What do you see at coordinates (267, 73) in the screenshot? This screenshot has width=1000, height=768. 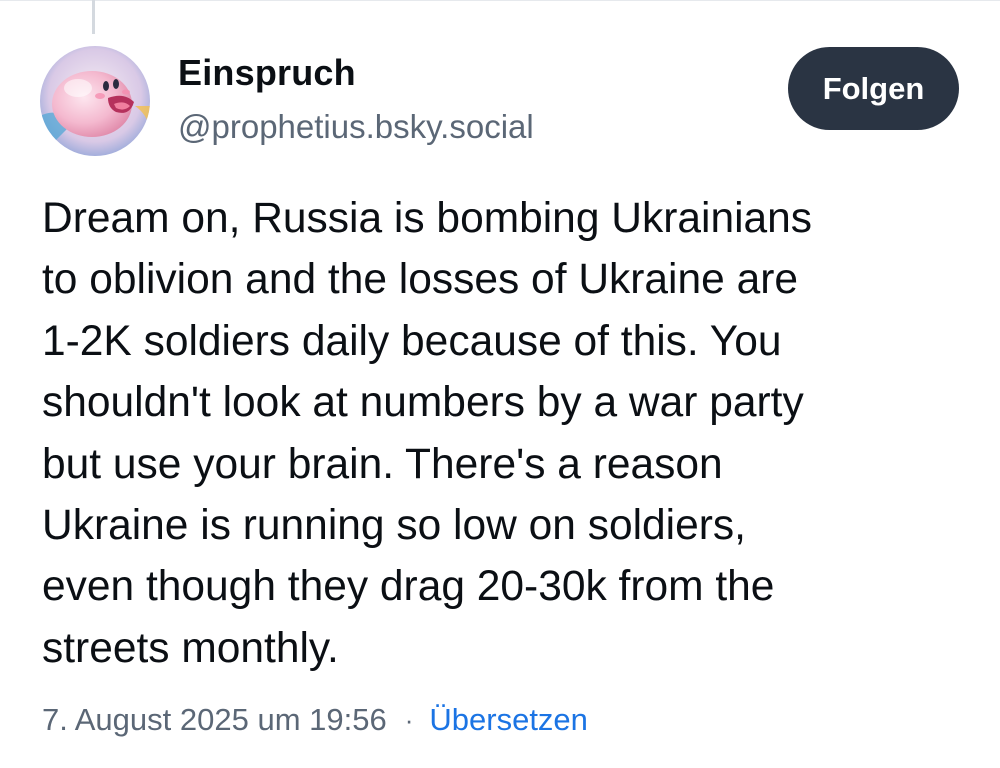 I see `author-display-name: Einspruch` at bounding box center [267, 73].